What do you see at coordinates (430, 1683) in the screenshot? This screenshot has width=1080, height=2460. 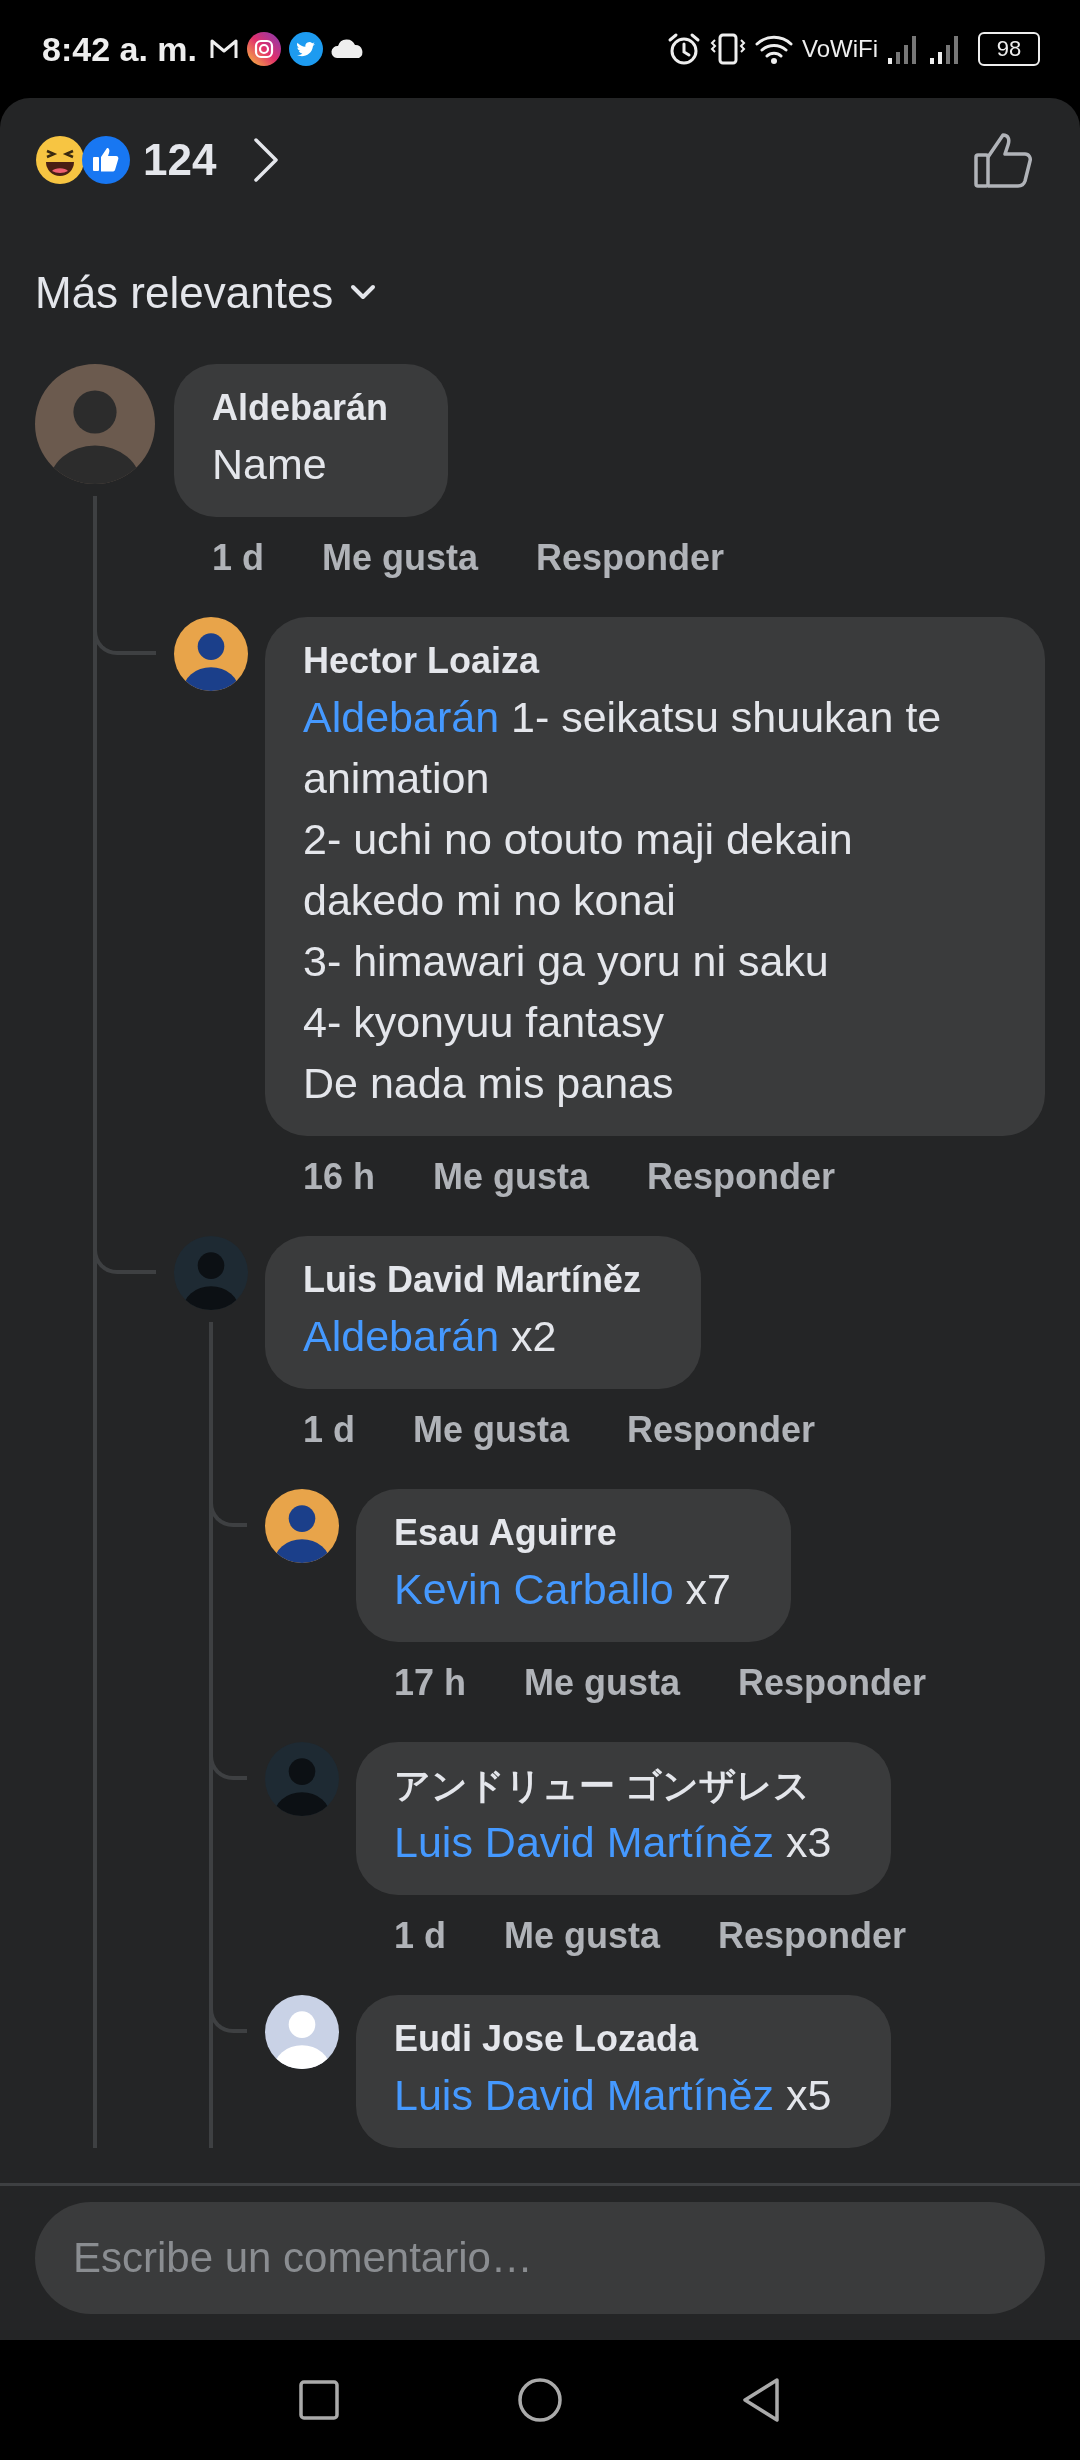 I see `comment-time: 17 h` at bounding box center [430, 1683].